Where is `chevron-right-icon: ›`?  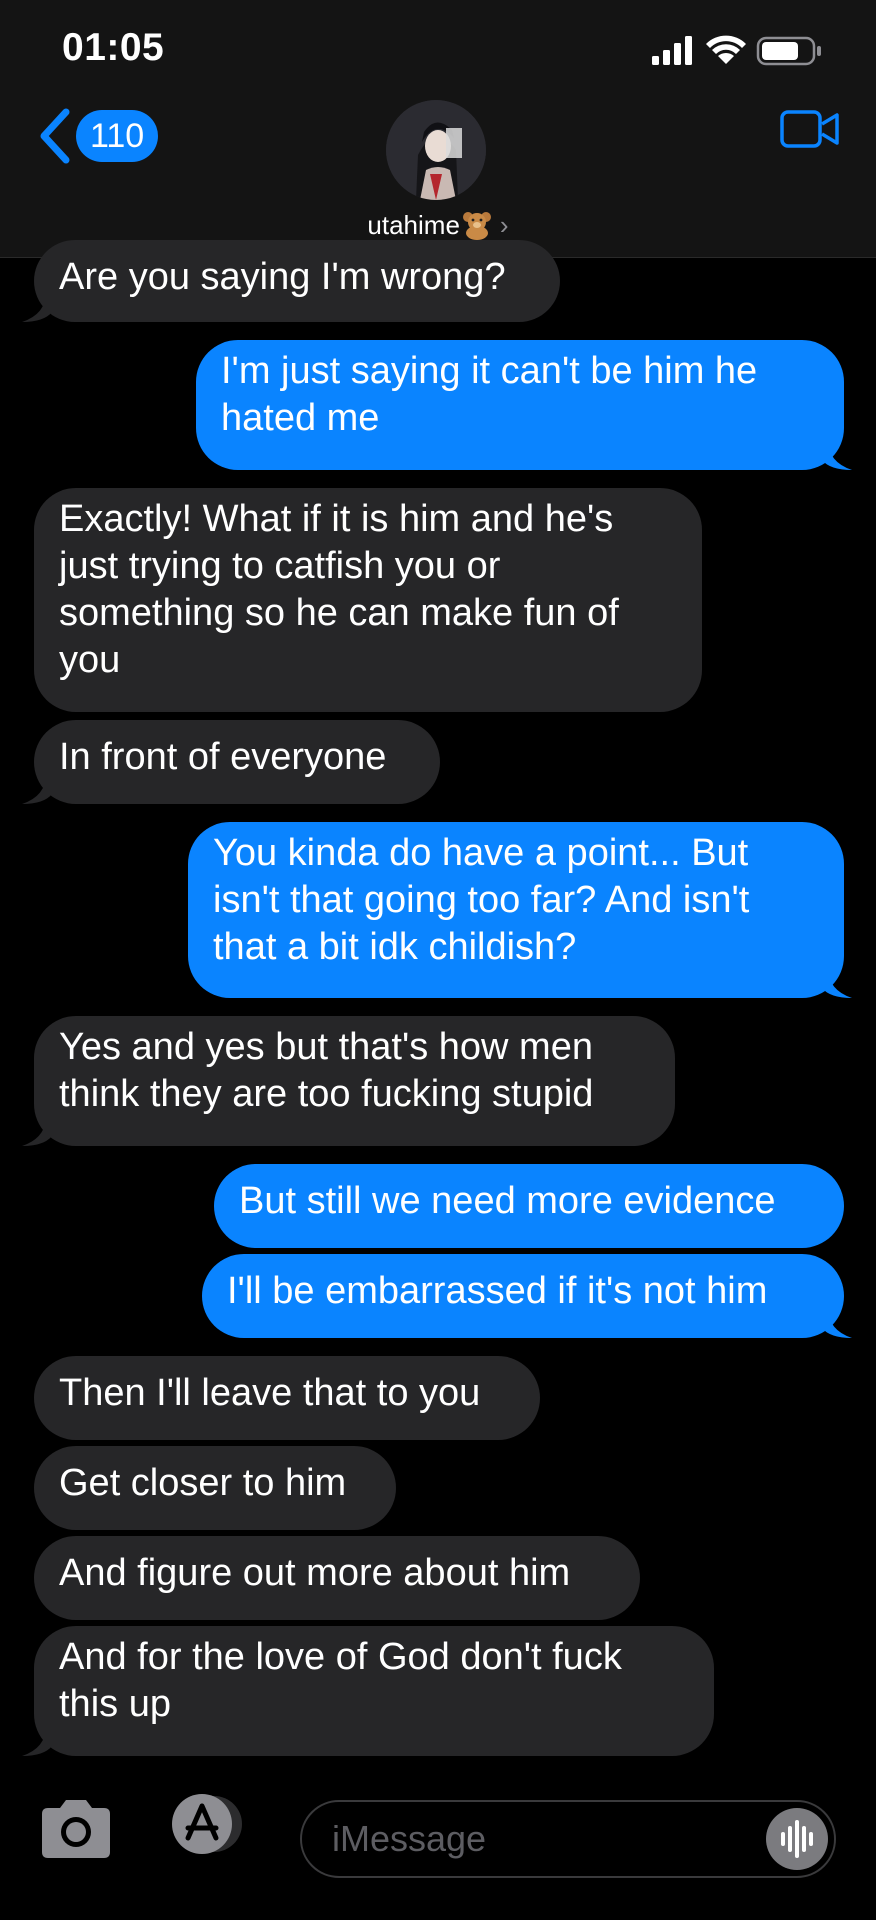 chevron-right-icon: › is located at coordinates (504, 225).